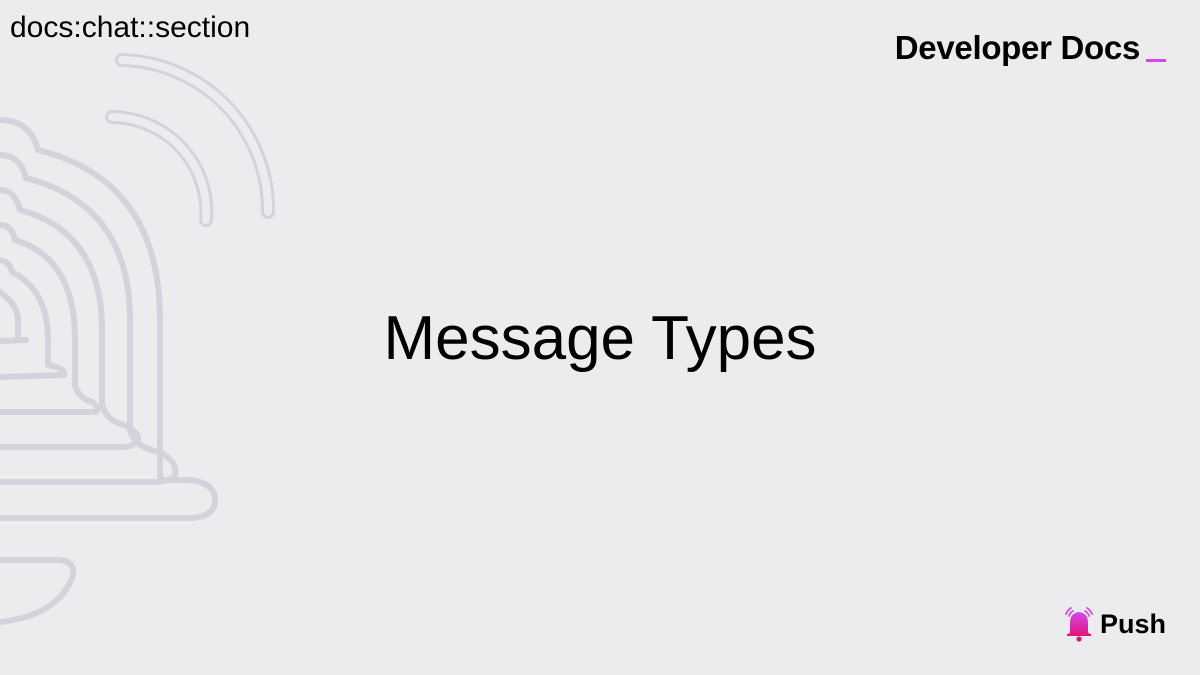 Image resolution: width=1200 pixels, height=675 pixels. What do you see at coordinates (1156, 60) in the screenshot?
I see `cursor-icon` at bounding box center [1156, 60].